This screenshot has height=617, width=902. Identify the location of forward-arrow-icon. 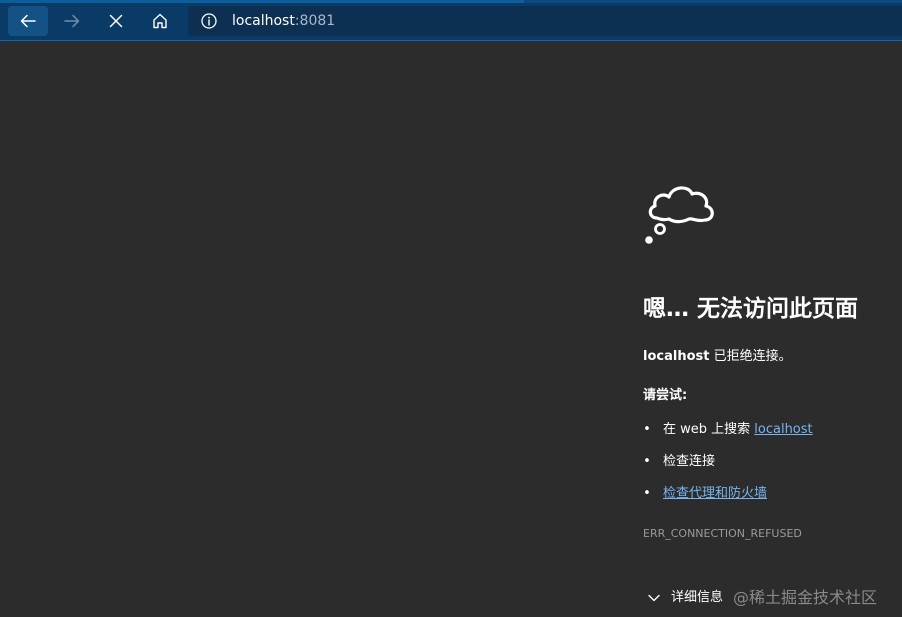
(72, 21).